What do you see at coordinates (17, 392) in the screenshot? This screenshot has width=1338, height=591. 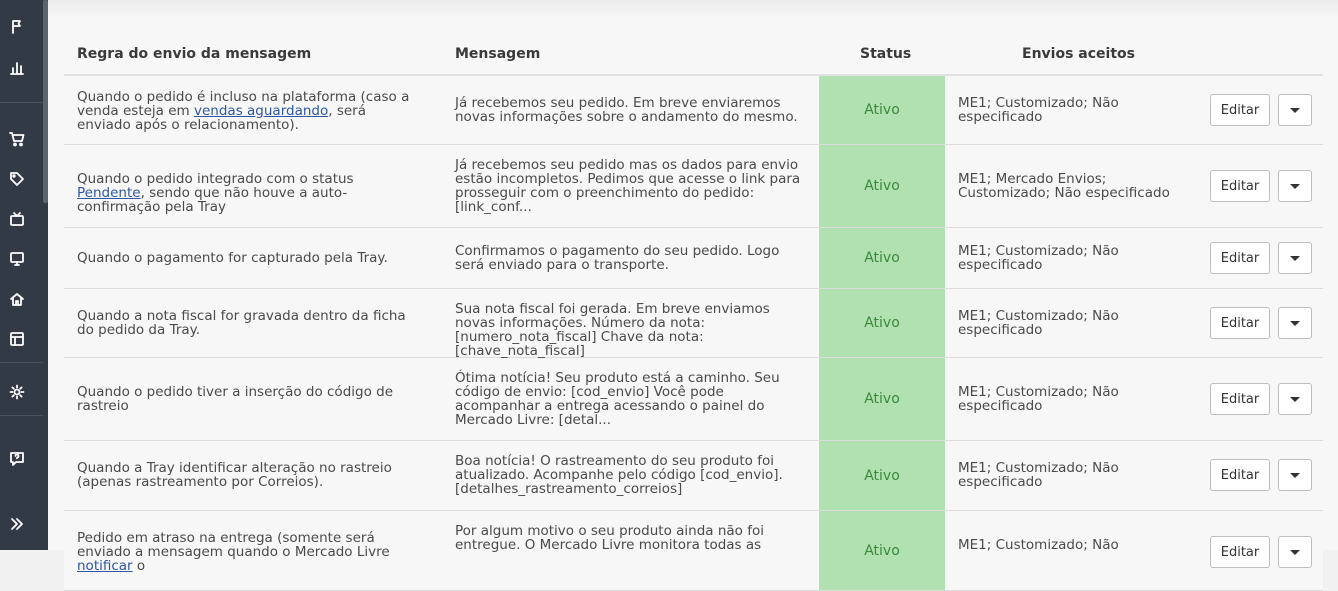 I see `gear-icon` at bounding box center [17, 392].